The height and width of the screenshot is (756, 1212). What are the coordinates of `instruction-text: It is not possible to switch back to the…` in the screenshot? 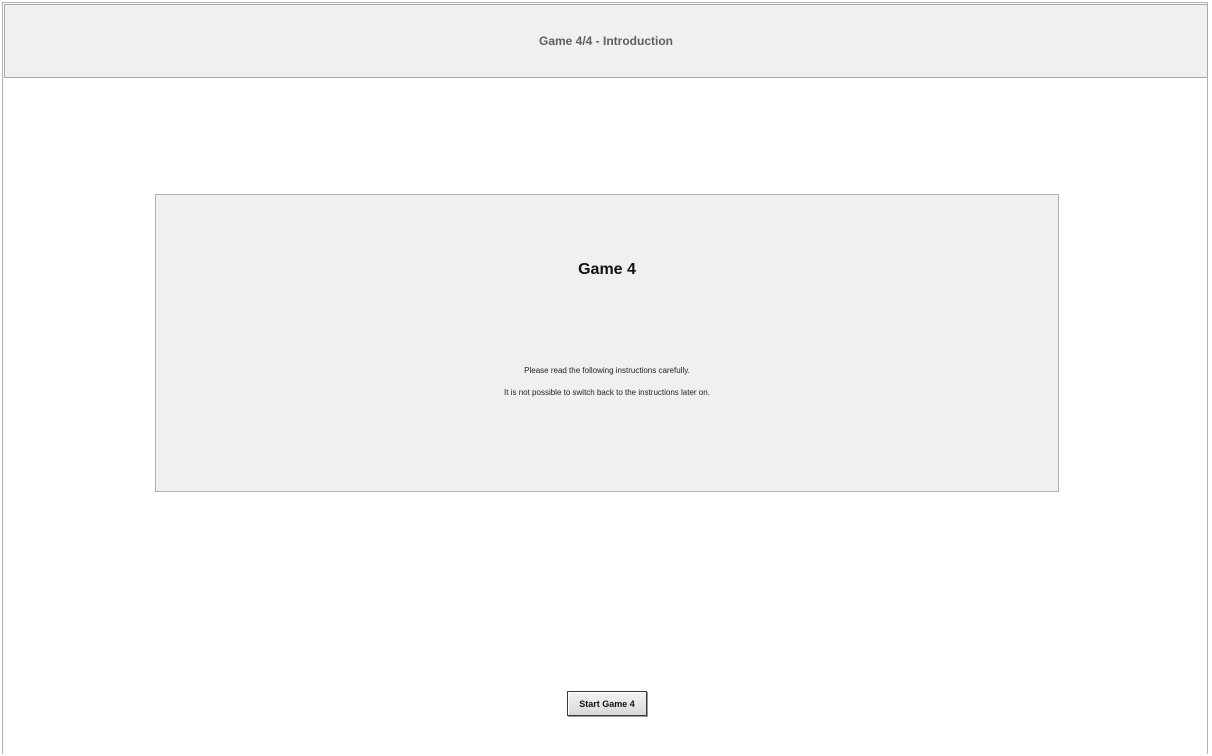 It's located at (607, 392).